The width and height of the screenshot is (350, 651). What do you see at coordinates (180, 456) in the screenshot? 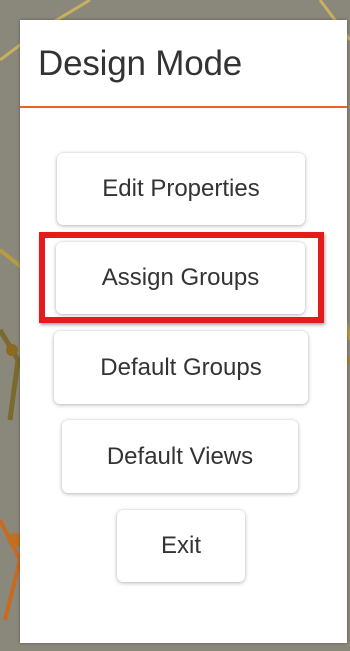
I see `default-views-button: Default Views` at bounding box center [180, 456].